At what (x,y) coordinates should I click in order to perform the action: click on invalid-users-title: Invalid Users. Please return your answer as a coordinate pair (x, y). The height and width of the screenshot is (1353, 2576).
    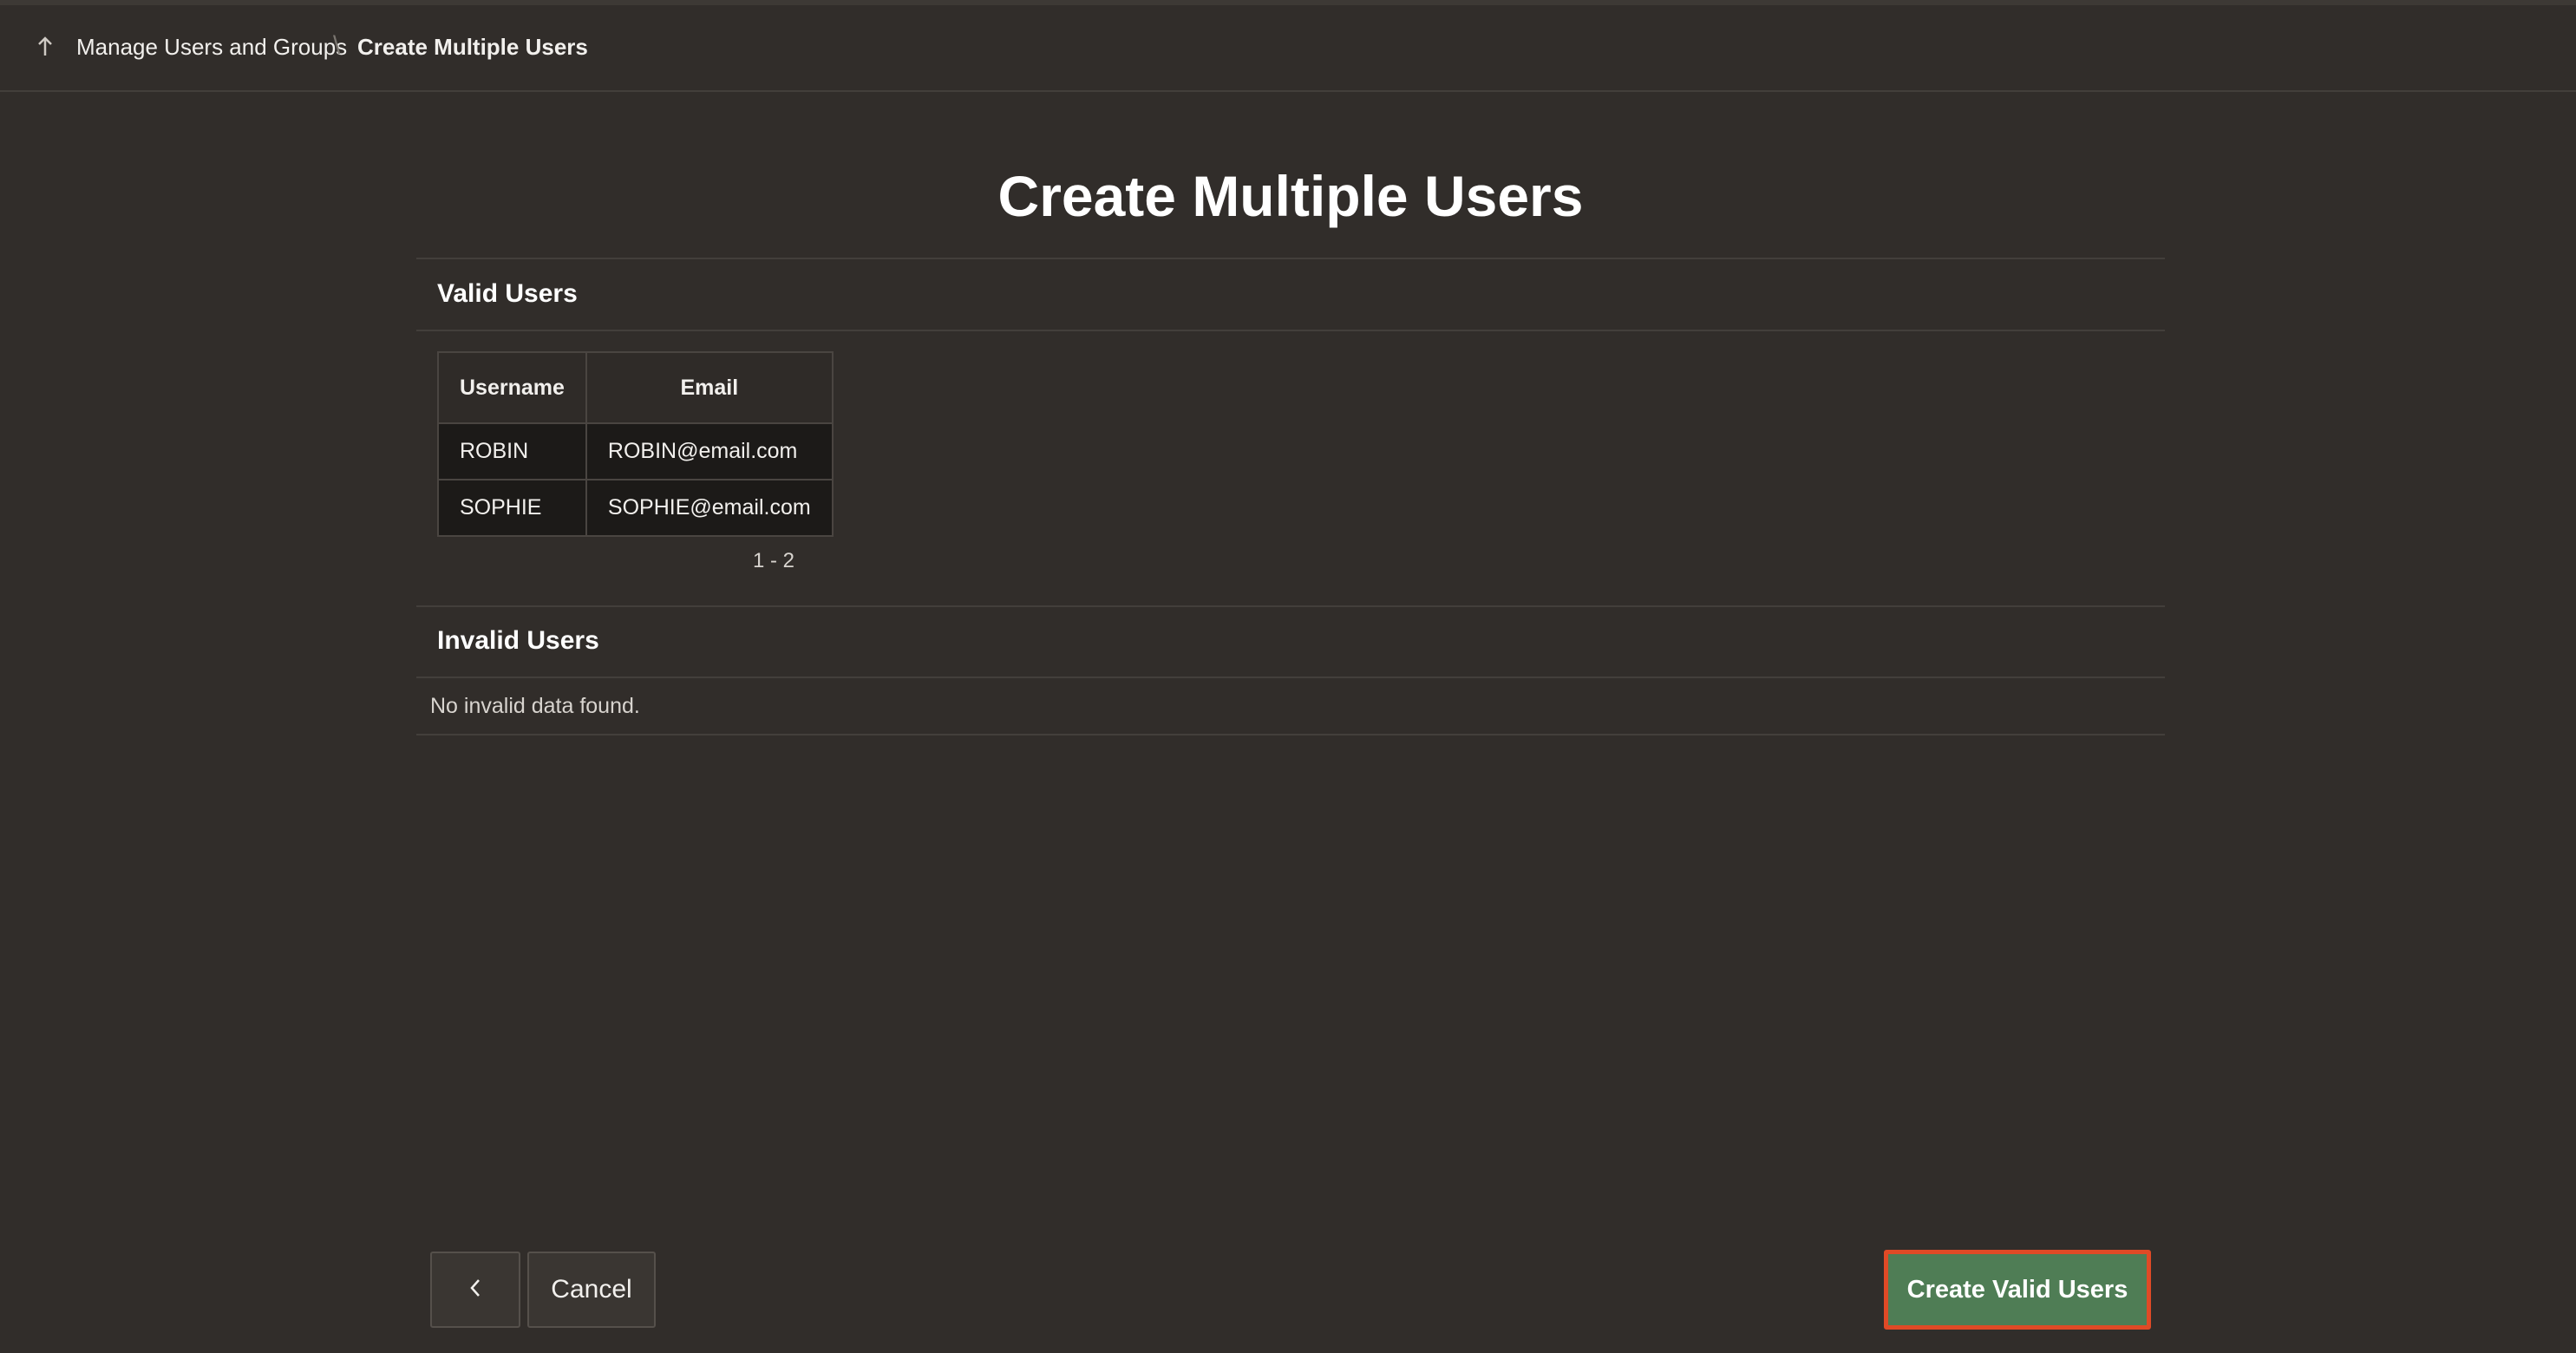
    Looking at the image, I should click on (518, 640).